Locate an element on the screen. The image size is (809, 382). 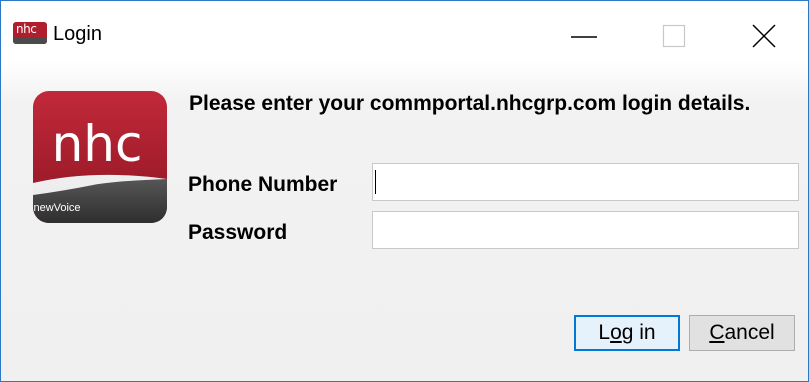
phone-number-label: Phone Number is located at coordinates (263, 184).